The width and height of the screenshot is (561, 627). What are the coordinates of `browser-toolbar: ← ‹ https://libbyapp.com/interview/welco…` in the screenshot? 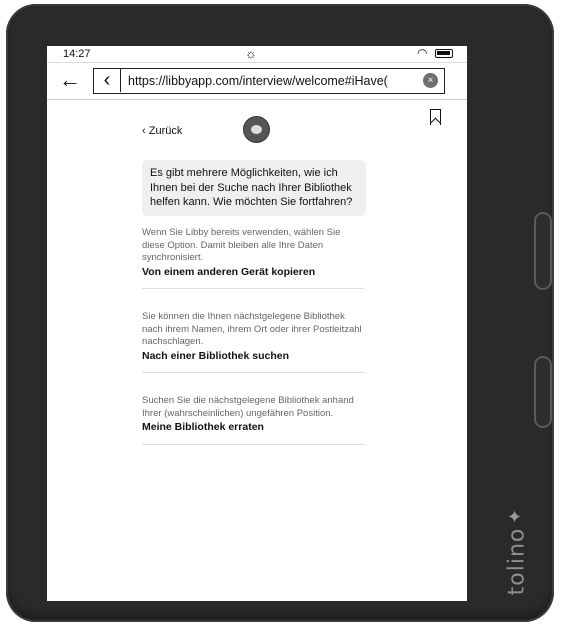 It's located at (257, 81).